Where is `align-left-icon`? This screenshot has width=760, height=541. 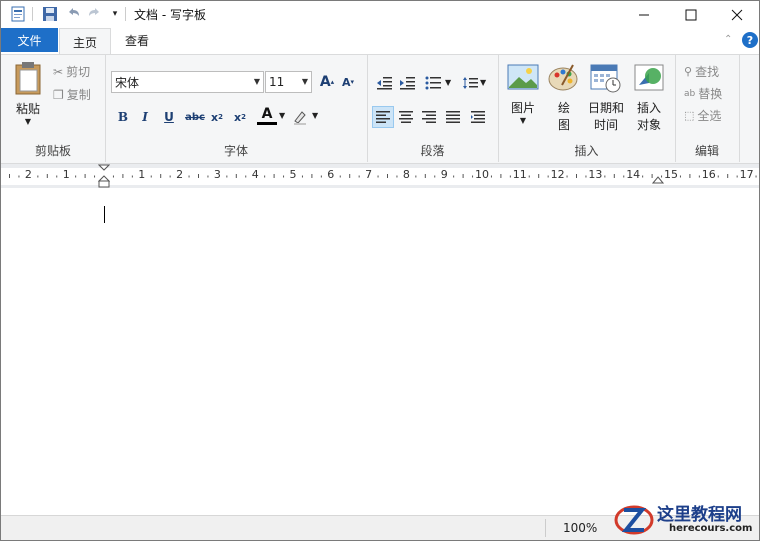 align-left-icon is located at coordinates (383, 117).